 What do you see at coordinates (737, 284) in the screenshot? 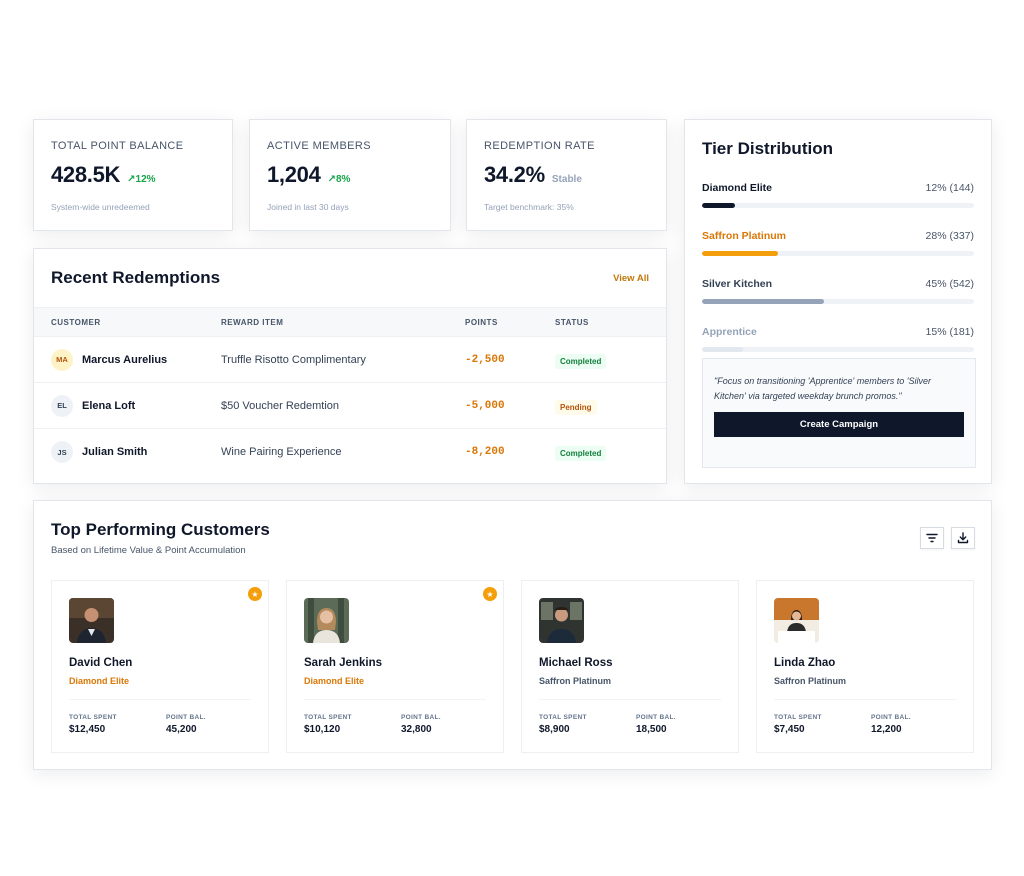
I see `tier-name: Silver Kitchen` at bounding box center [737, 284].